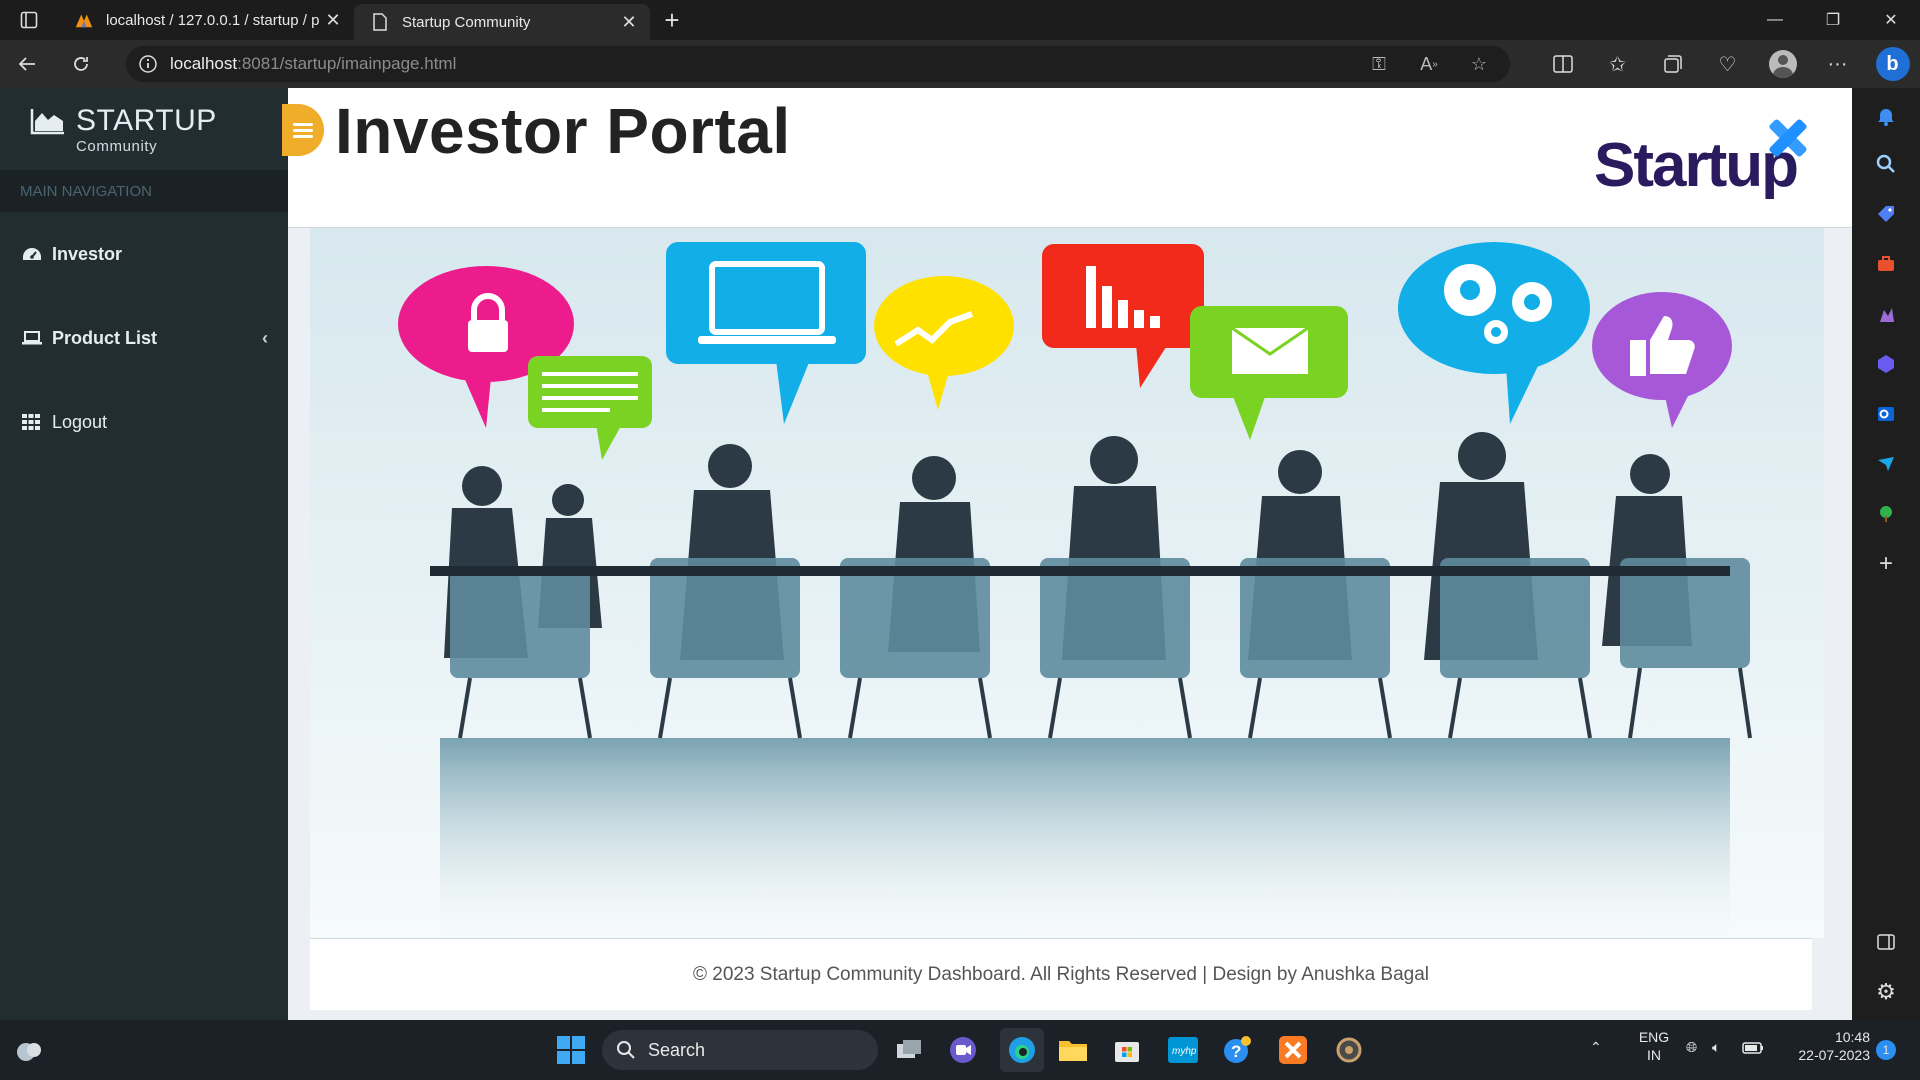  I want to click on chevron-left-icon: ‹, so click(265, 338).